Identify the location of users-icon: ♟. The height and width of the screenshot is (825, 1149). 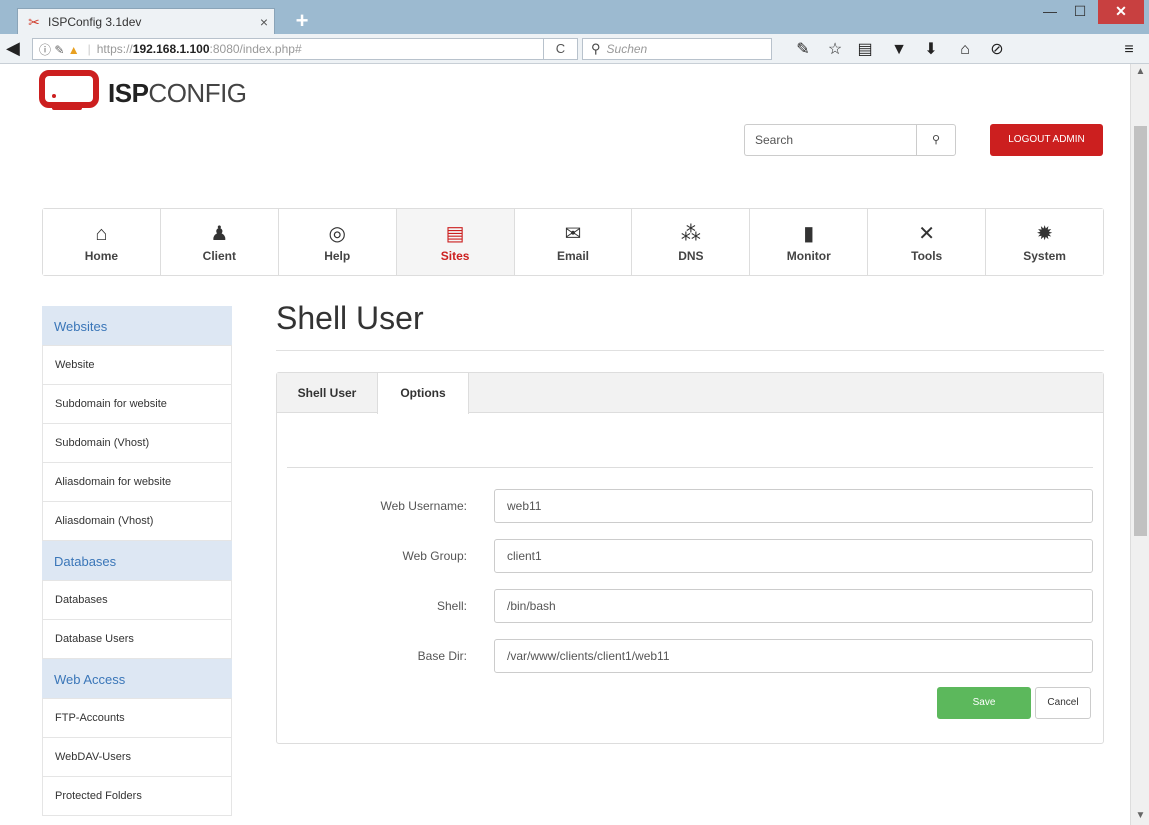
(219, 234).